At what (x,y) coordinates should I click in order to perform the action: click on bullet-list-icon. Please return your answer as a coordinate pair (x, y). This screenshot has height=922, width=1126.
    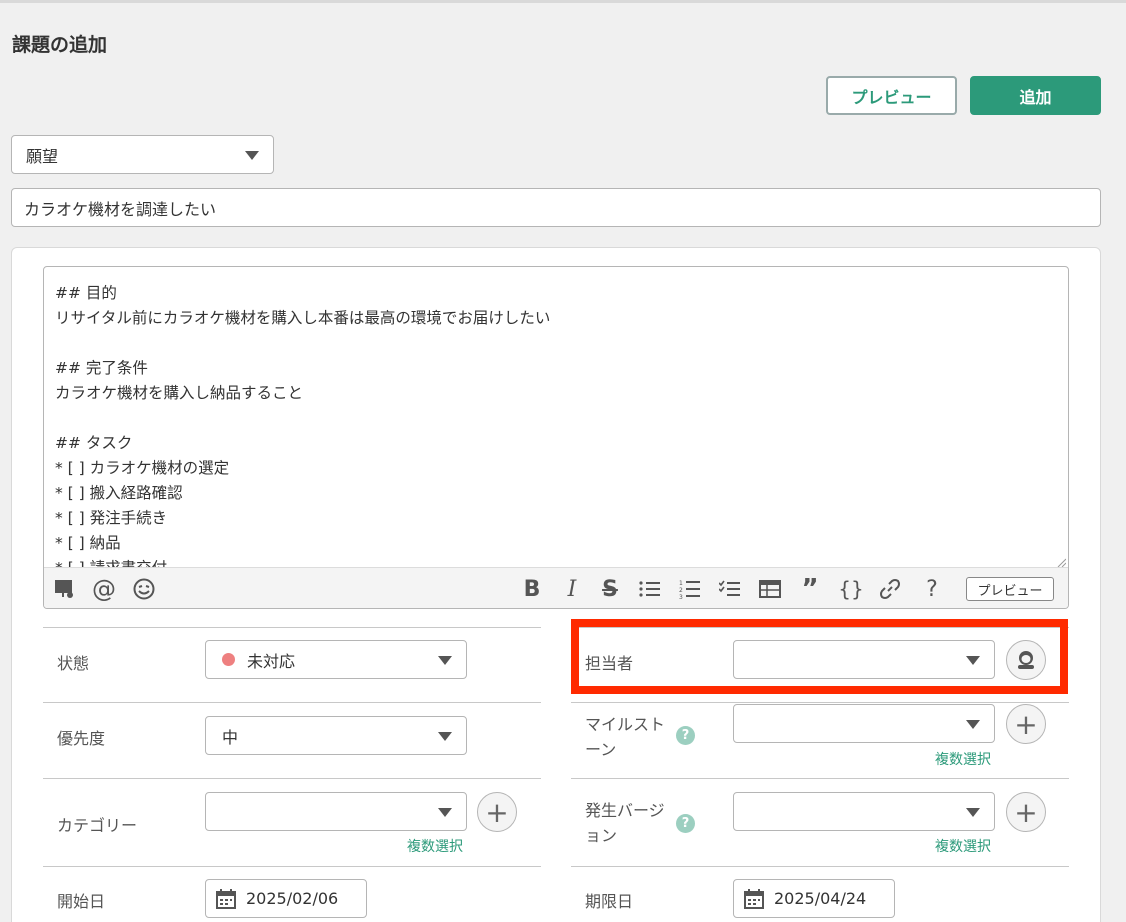
    Looking at the image, I should click on (650, 589).